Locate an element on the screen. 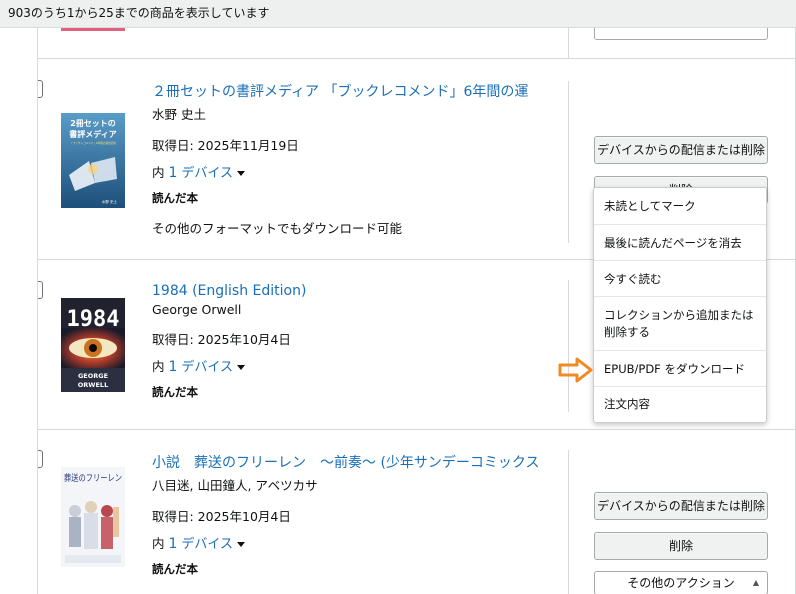 The height and width of the screenshot is (594, 796). menu-item-download-epub-pdf: EPUB/PDF をダウンロード is located at coordinates (680, 369).